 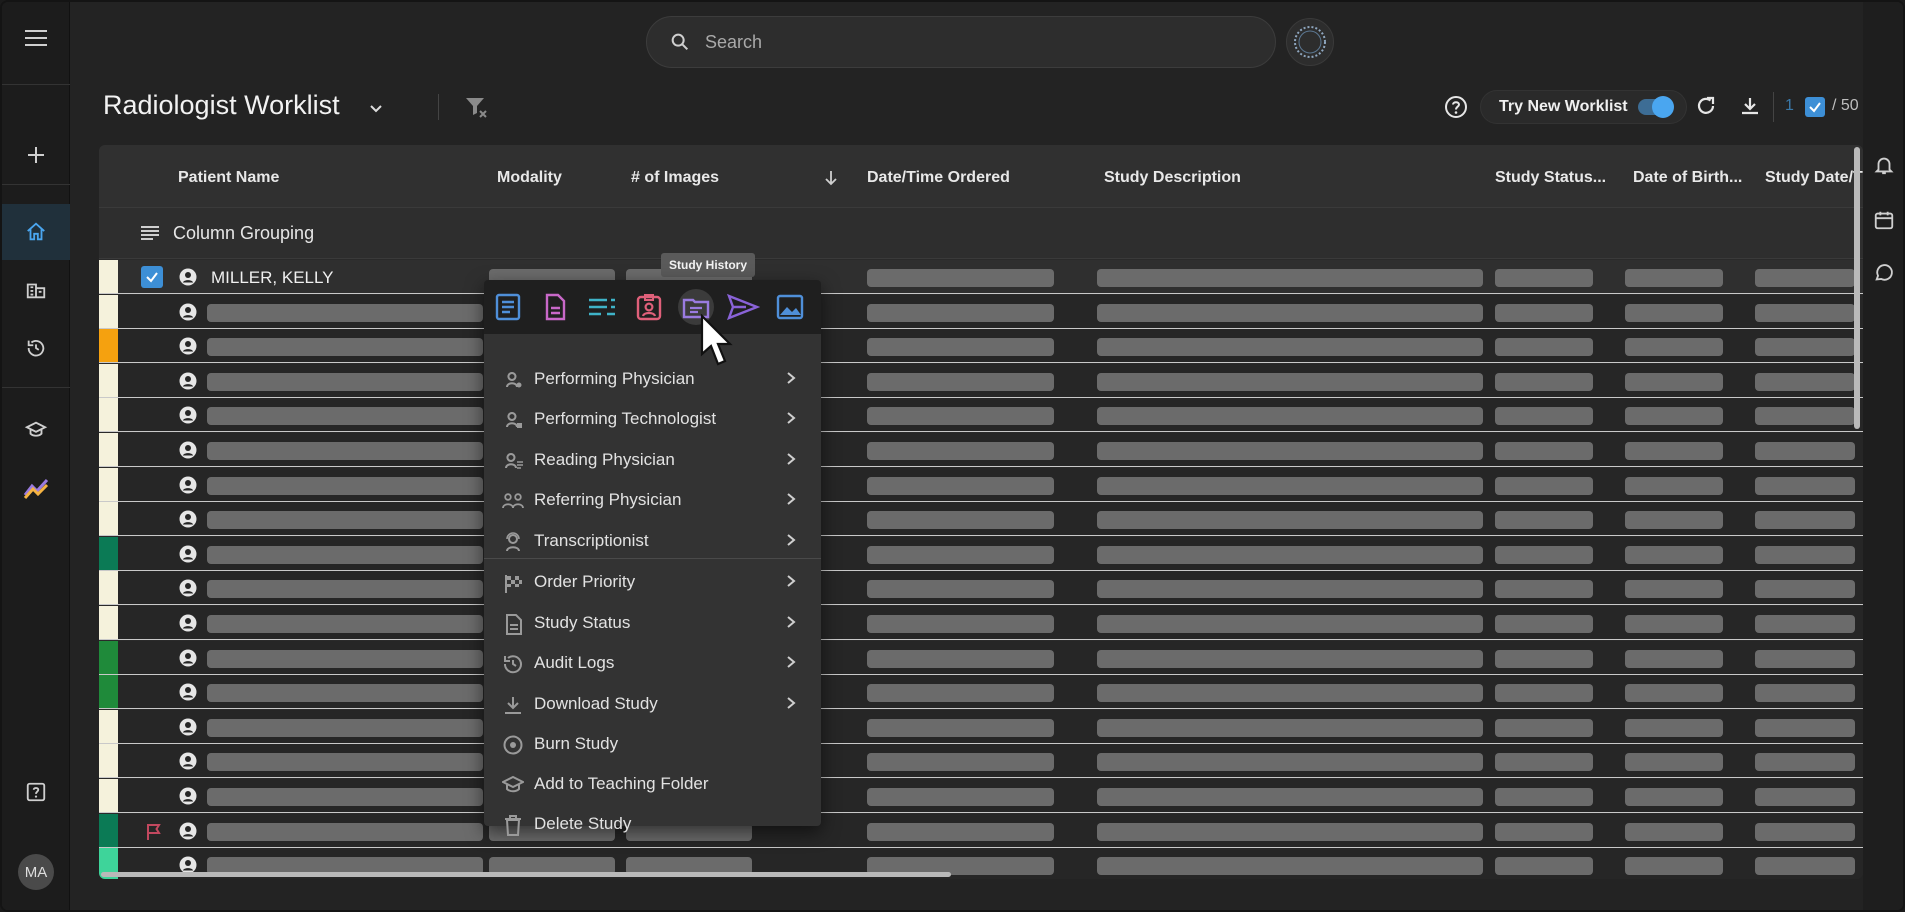 I want to click on bell-icon, so click(x=1884, y=166).